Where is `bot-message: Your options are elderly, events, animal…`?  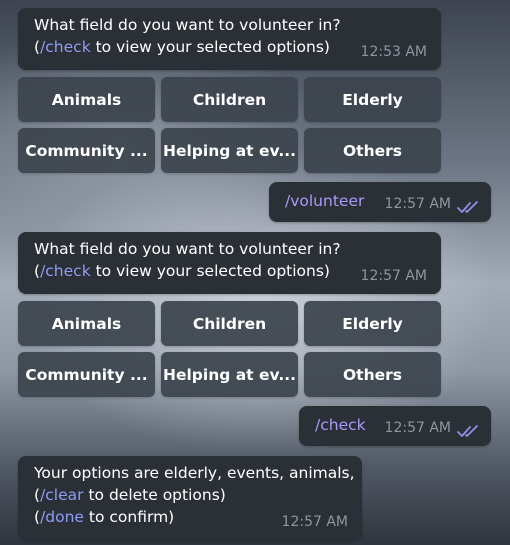 bot-message: Your options are elderly, events, animal… is located at coordinates (190, 498).